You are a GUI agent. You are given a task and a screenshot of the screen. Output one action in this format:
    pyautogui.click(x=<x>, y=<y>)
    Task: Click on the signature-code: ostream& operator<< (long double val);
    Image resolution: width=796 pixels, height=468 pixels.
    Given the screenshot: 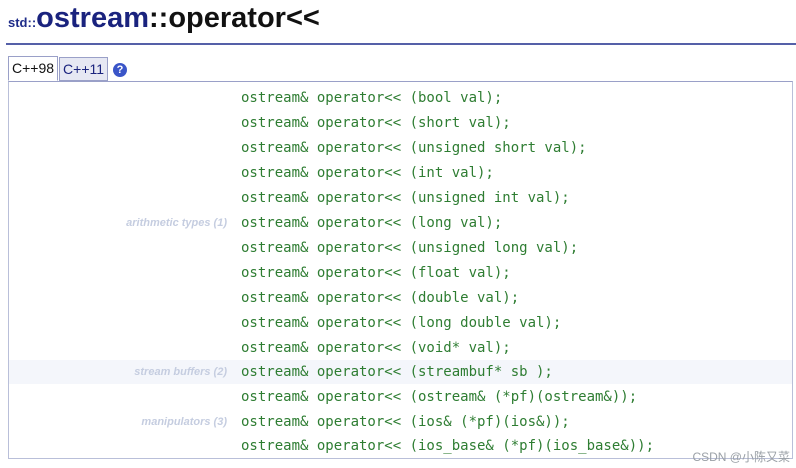 What is the action you would take?
    pyautogui.click(x=401, y=323)
    